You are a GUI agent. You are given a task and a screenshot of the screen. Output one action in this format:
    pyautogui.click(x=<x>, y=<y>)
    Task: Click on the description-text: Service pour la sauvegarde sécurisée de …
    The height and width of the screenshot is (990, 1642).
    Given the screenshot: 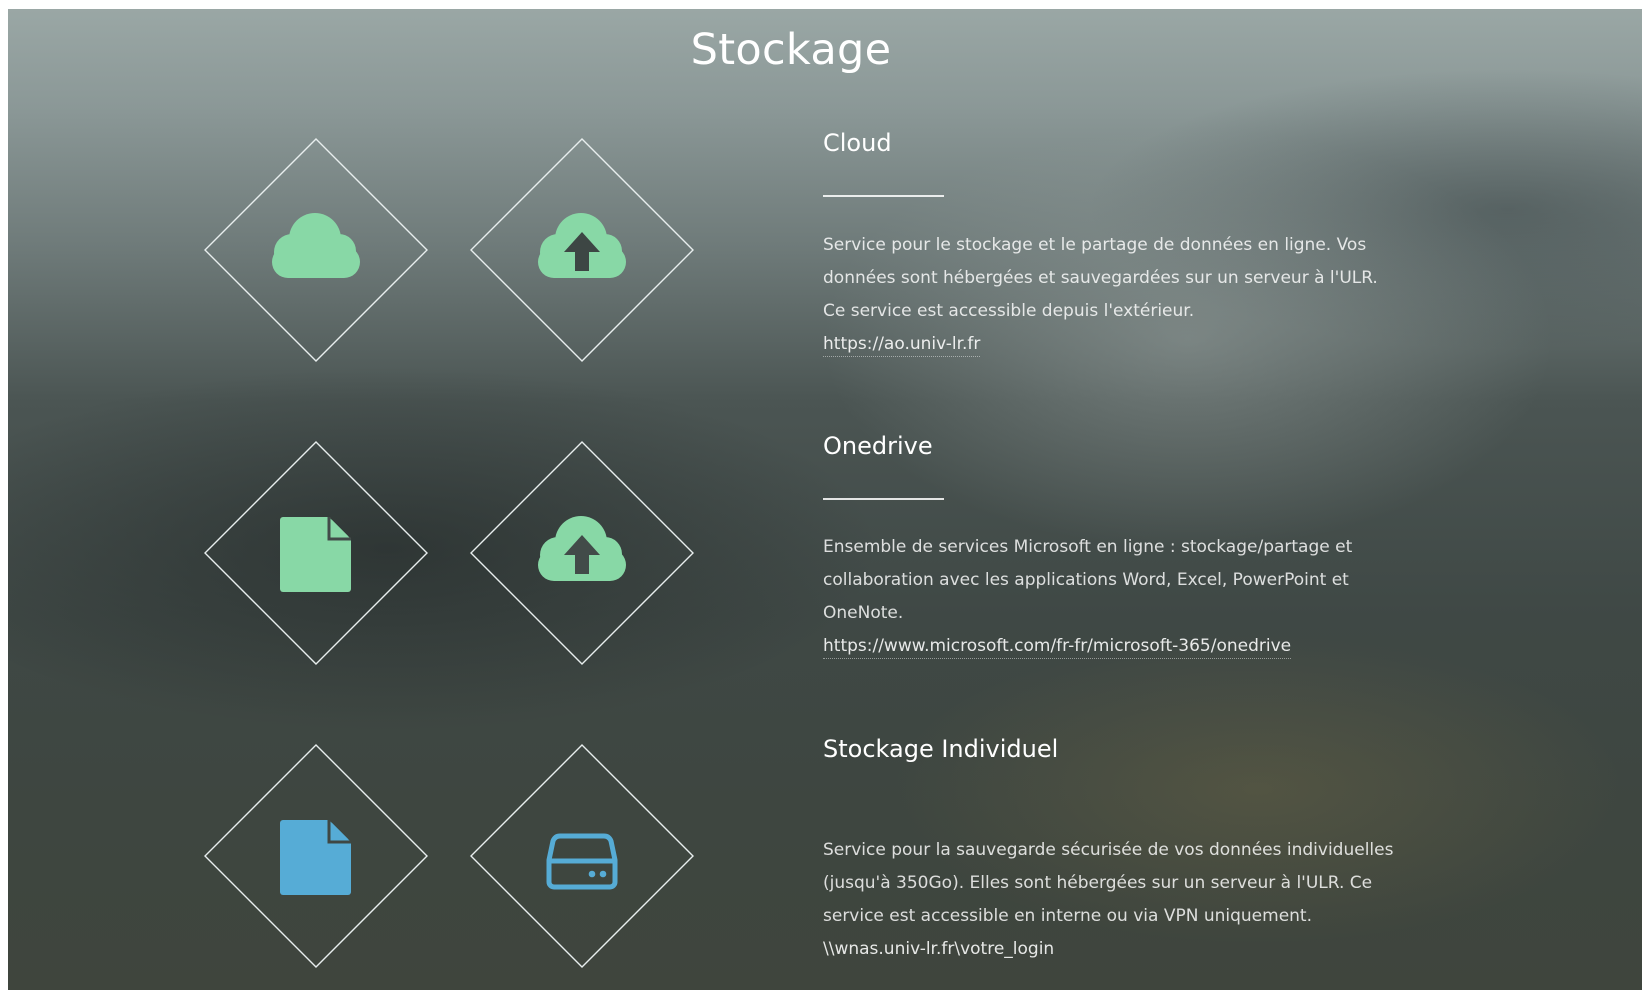 What is the action you would take?
    pyautogui.click(x=1108, y=883)
    